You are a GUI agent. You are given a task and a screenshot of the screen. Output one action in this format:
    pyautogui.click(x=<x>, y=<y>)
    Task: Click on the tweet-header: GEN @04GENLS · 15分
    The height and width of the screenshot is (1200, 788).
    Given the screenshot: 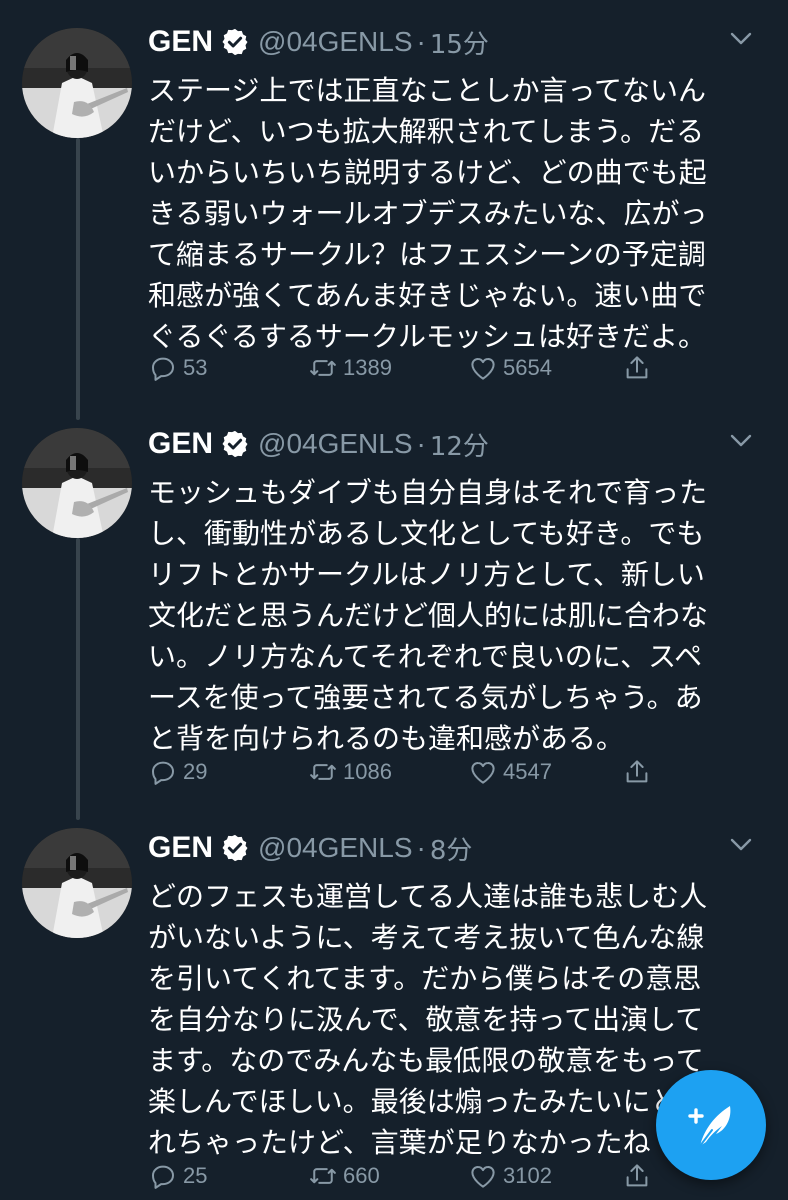 What is the action you would take?
    pyautogui.click(x=318, y=42)
    